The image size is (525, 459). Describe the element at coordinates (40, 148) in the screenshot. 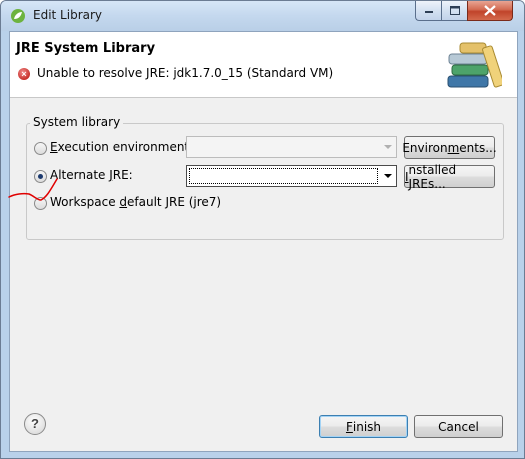

I see `execution-environment-radio` at that location.